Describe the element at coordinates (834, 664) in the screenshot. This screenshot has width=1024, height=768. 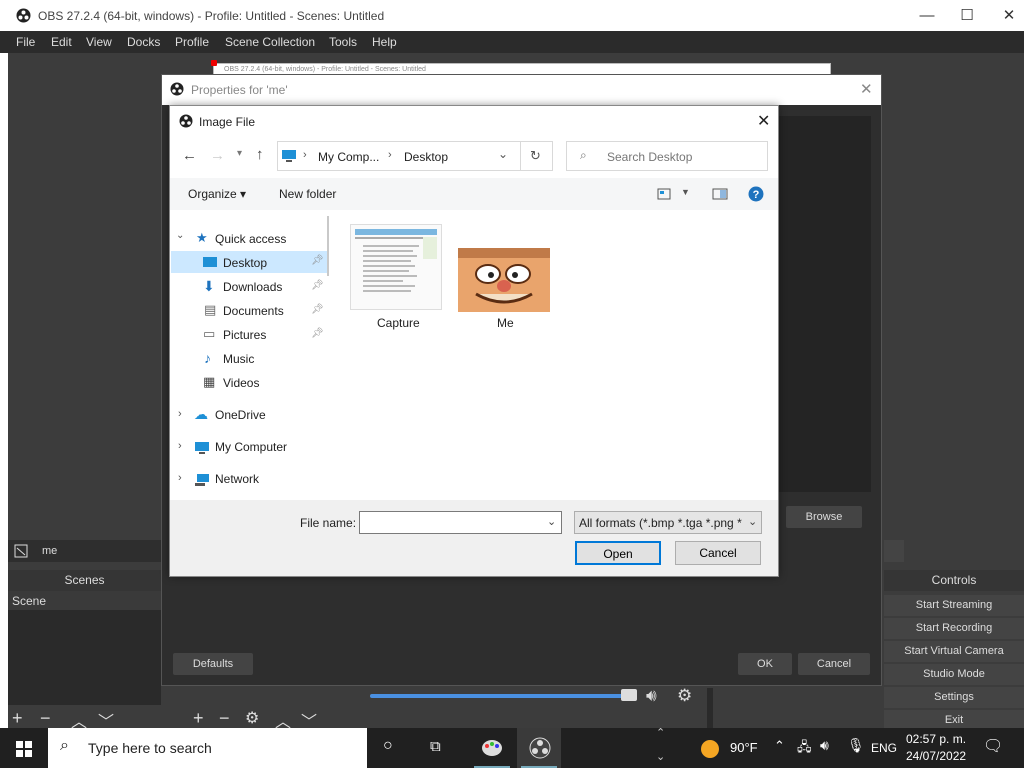
I see `properties-cancel-button: Cancel` at that location.